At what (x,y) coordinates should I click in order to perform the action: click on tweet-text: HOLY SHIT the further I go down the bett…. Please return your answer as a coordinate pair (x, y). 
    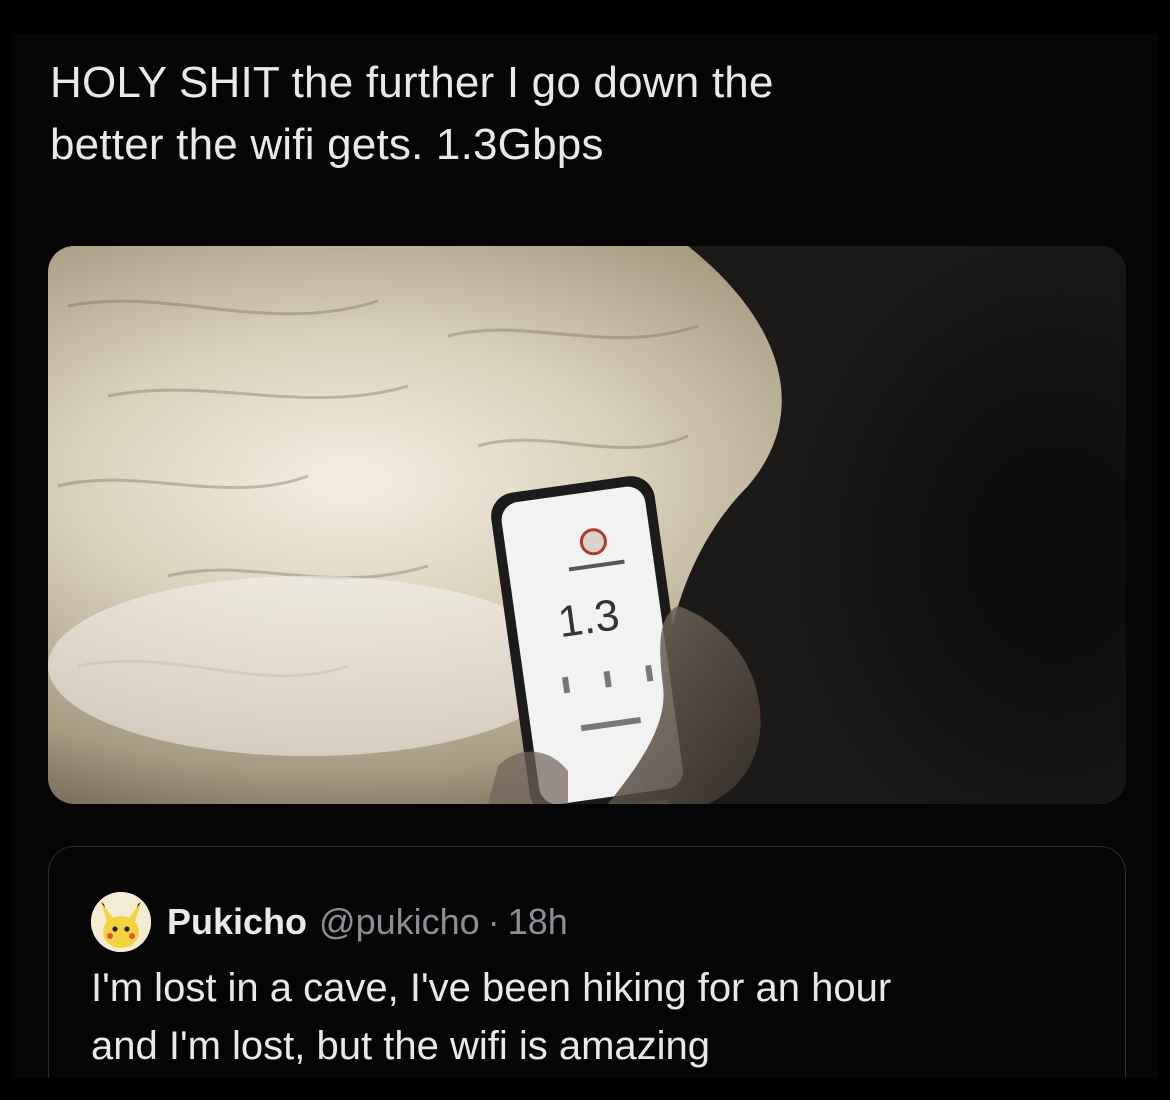
    Looking at the image, I should click on (412, 113).